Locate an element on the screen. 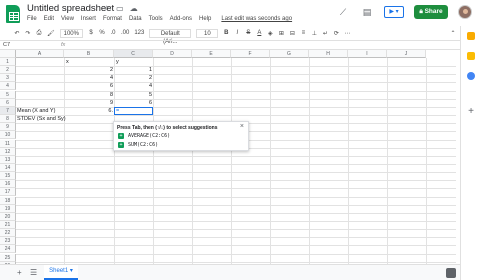 Image resolution: width=480 pixels, height=280 pixels. column-header-a: A is located at coordinates (40, 54).